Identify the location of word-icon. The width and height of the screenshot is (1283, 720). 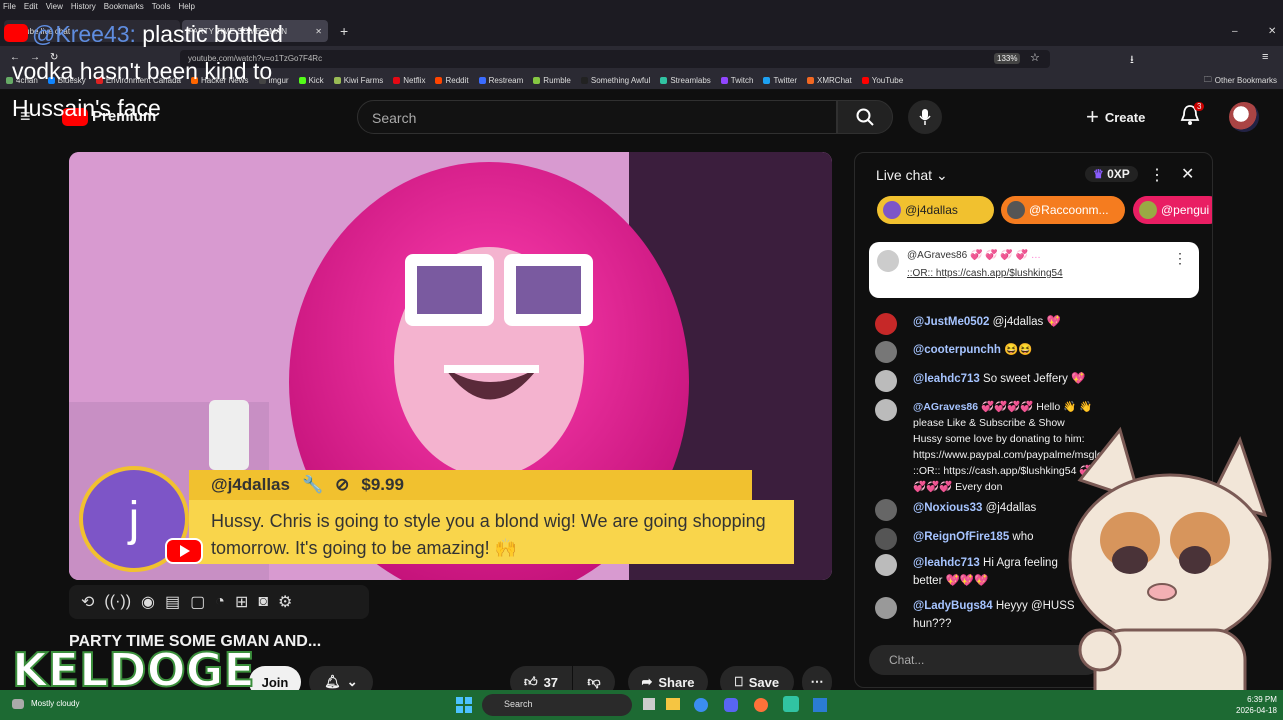
(820, 705).